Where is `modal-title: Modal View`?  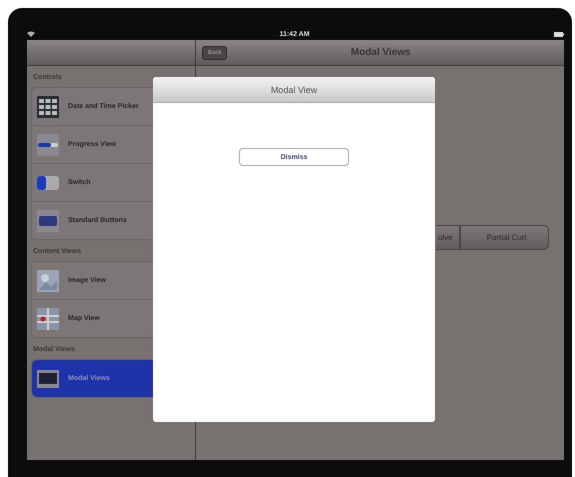 modal-title: Modal View is located at coordinates (294, 90).